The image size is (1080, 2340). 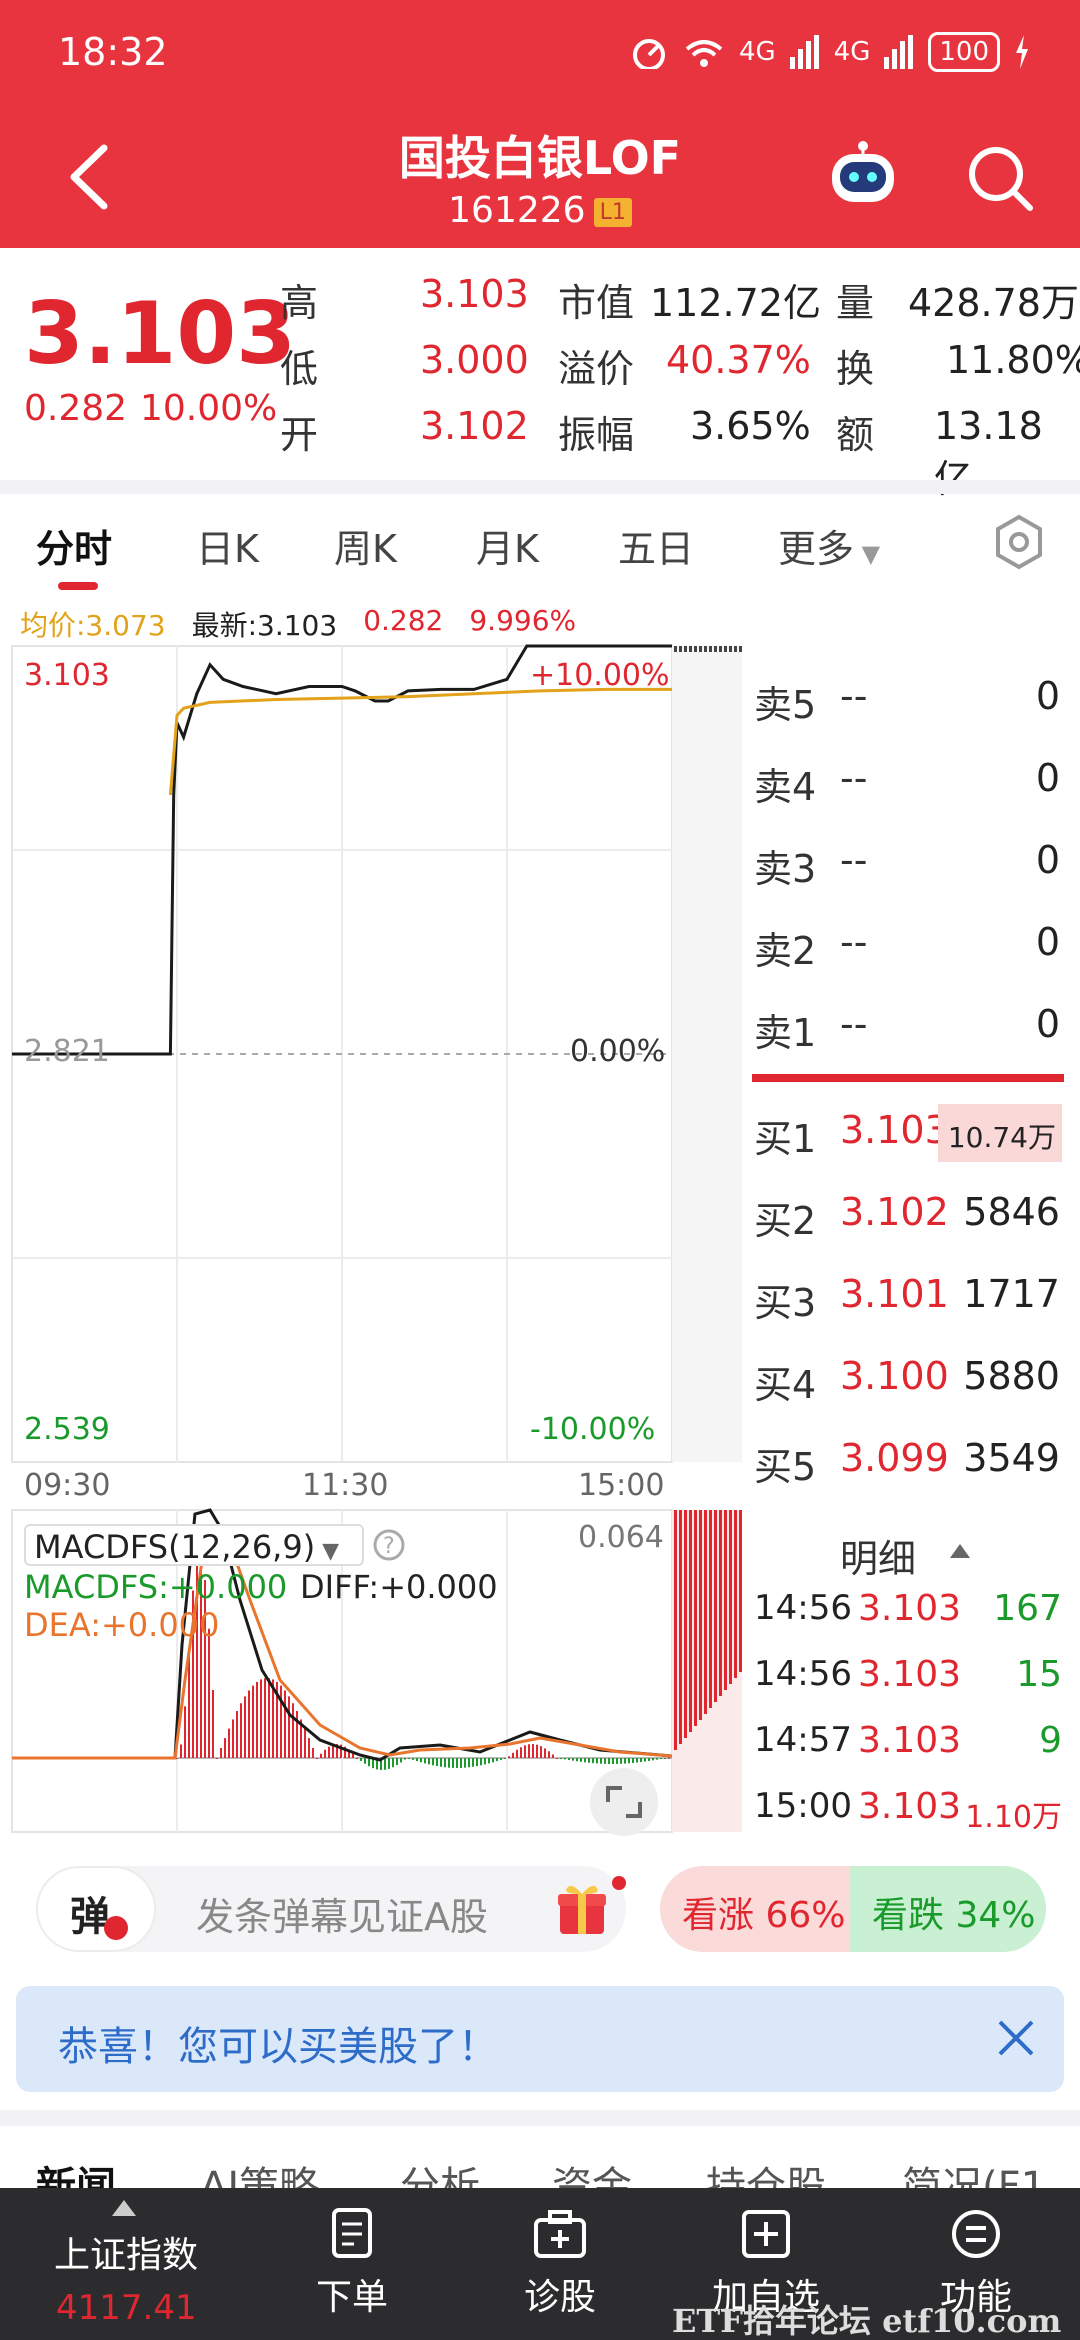 What do you see at coordinates (964, 52) in the screenshot?
I see `battery-indicator: 100` at bounding box center [964, 52].